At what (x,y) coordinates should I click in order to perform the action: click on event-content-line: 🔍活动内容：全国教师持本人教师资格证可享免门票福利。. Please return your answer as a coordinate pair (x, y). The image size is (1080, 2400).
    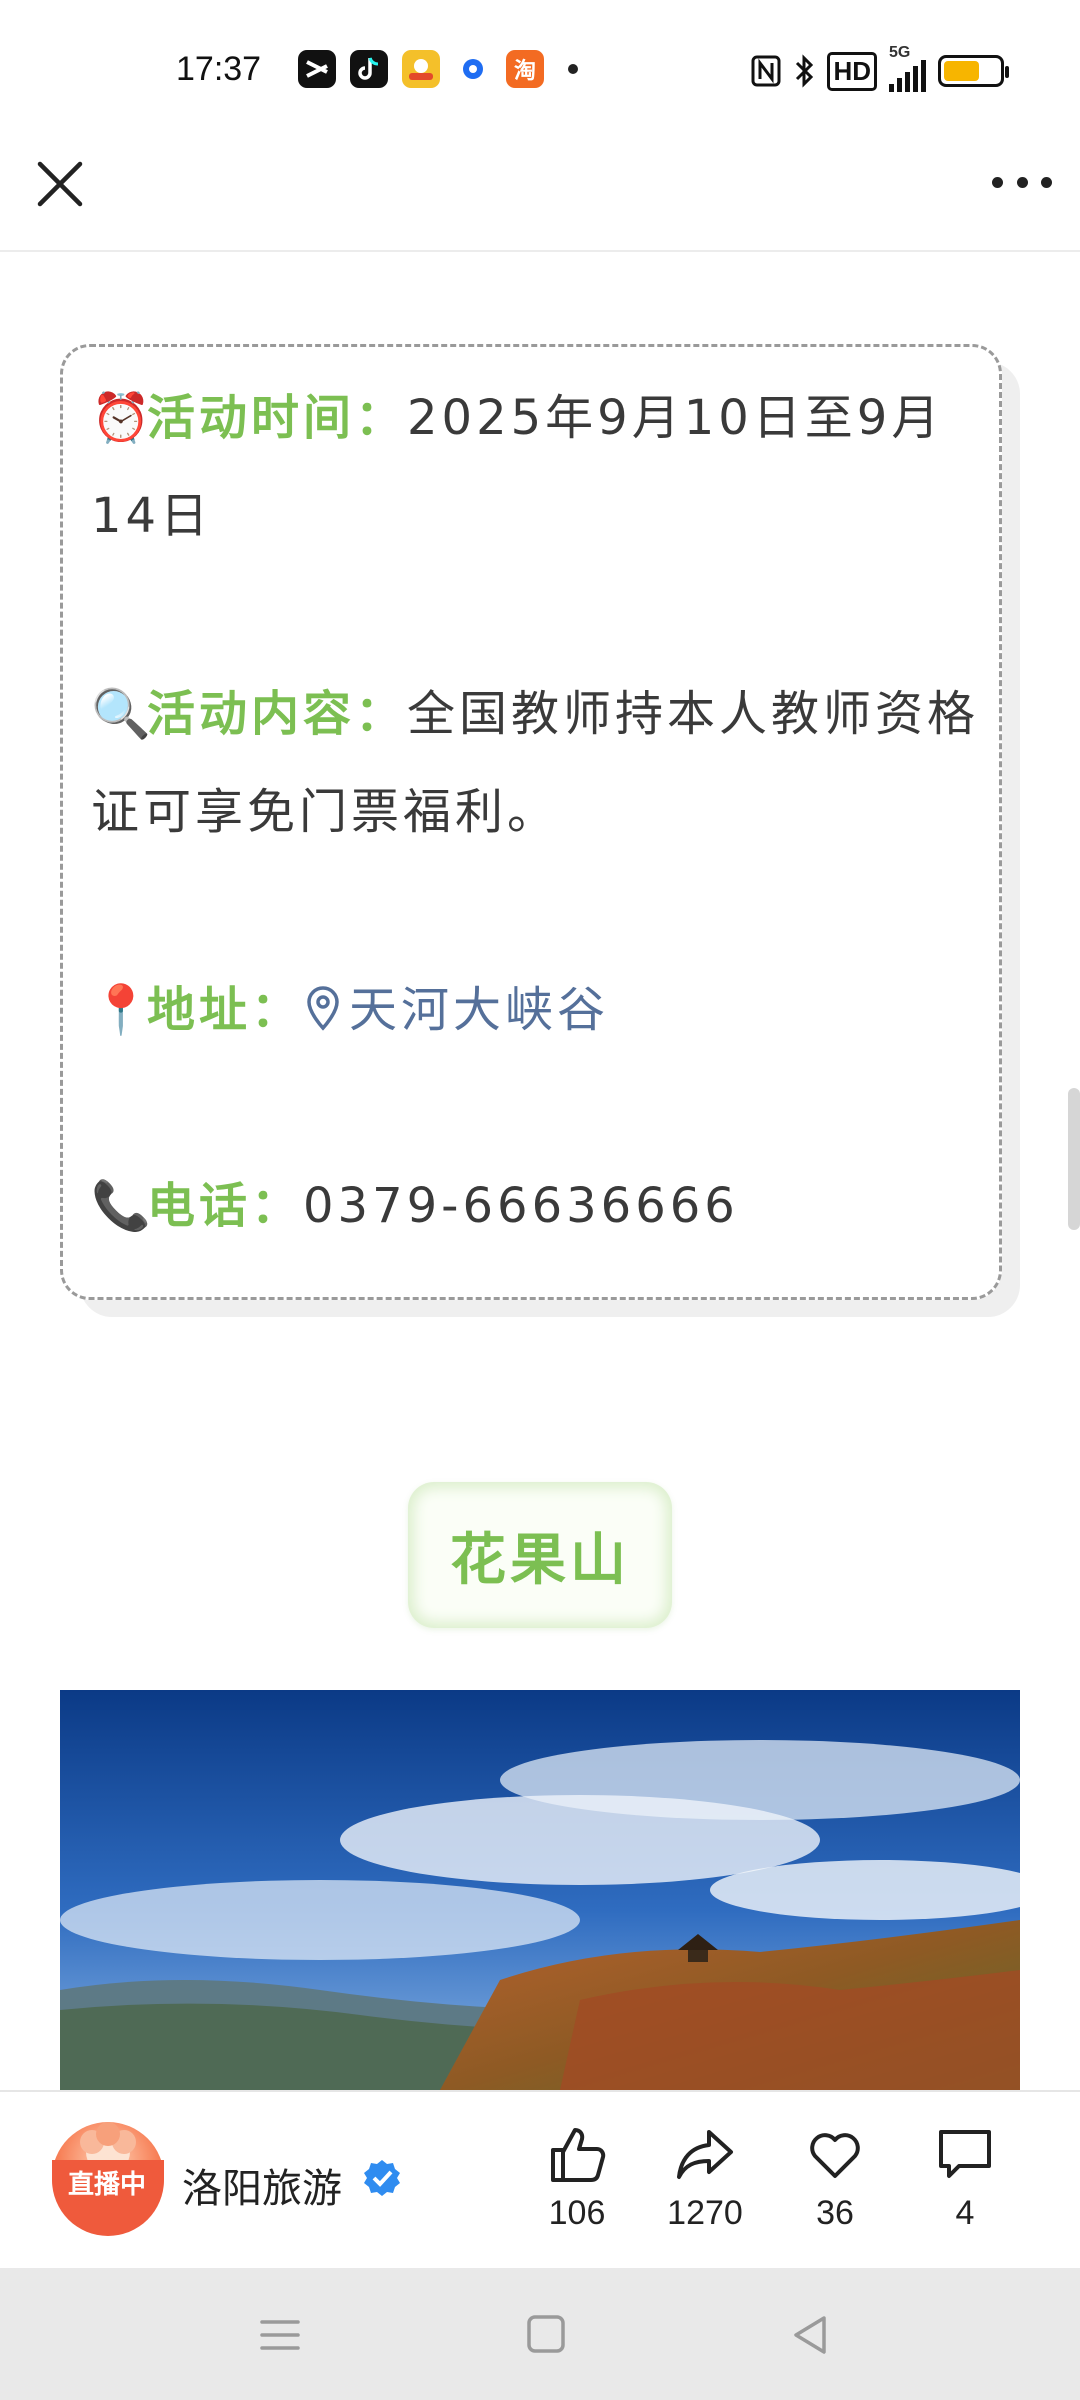
    Looking at the image, I should click on (536, 763).